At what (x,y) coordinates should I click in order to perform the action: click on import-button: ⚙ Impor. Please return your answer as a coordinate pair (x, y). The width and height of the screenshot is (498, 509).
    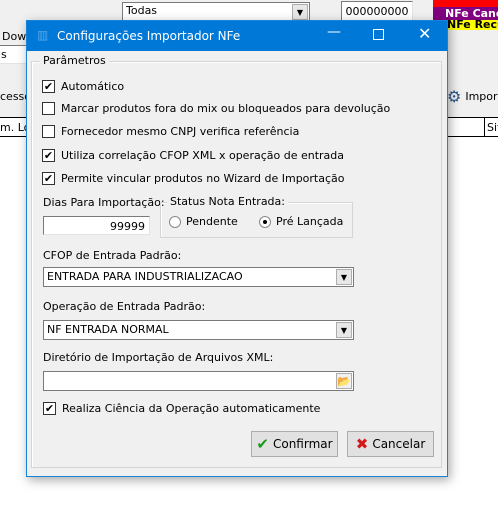
    Looking at the image, I should click on (472, 96).